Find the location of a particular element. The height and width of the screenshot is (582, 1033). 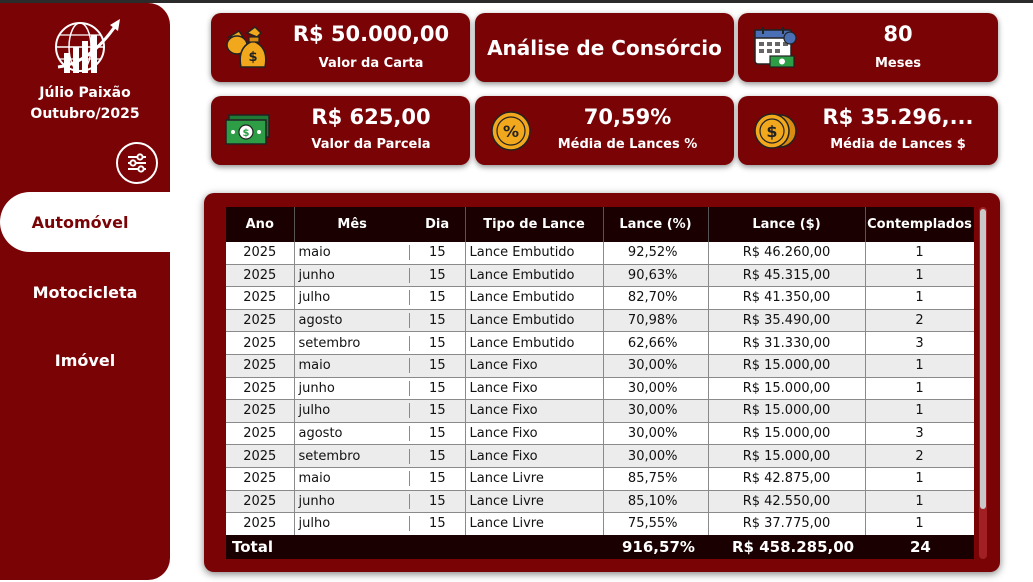

nav-item-automovel: Automóvel is located at coordinates (86, 222).